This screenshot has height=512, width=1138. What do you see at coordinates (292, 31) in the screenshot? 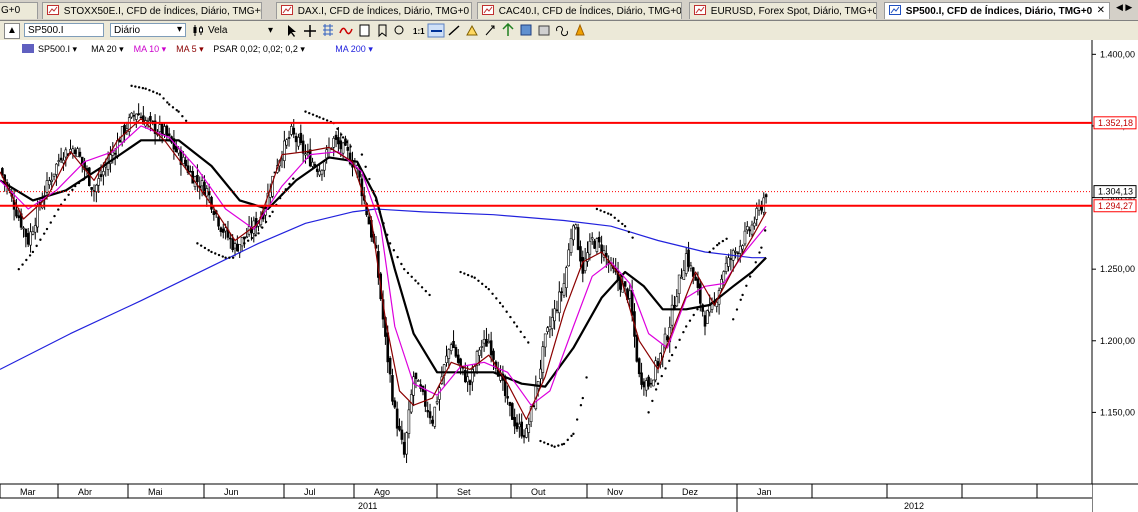
I see `cursor-icon` at bounding box center [292, 31].